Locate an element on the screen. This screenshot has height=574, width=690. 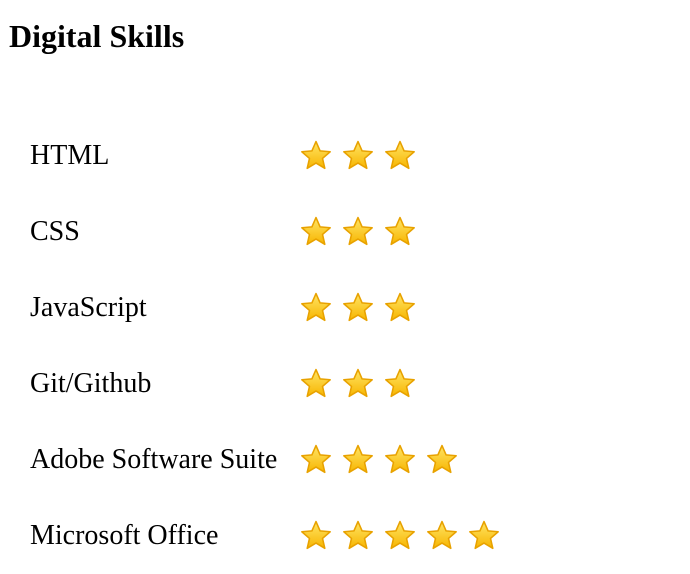
skill-name: Git/Github is located at coordinates (91, 383).